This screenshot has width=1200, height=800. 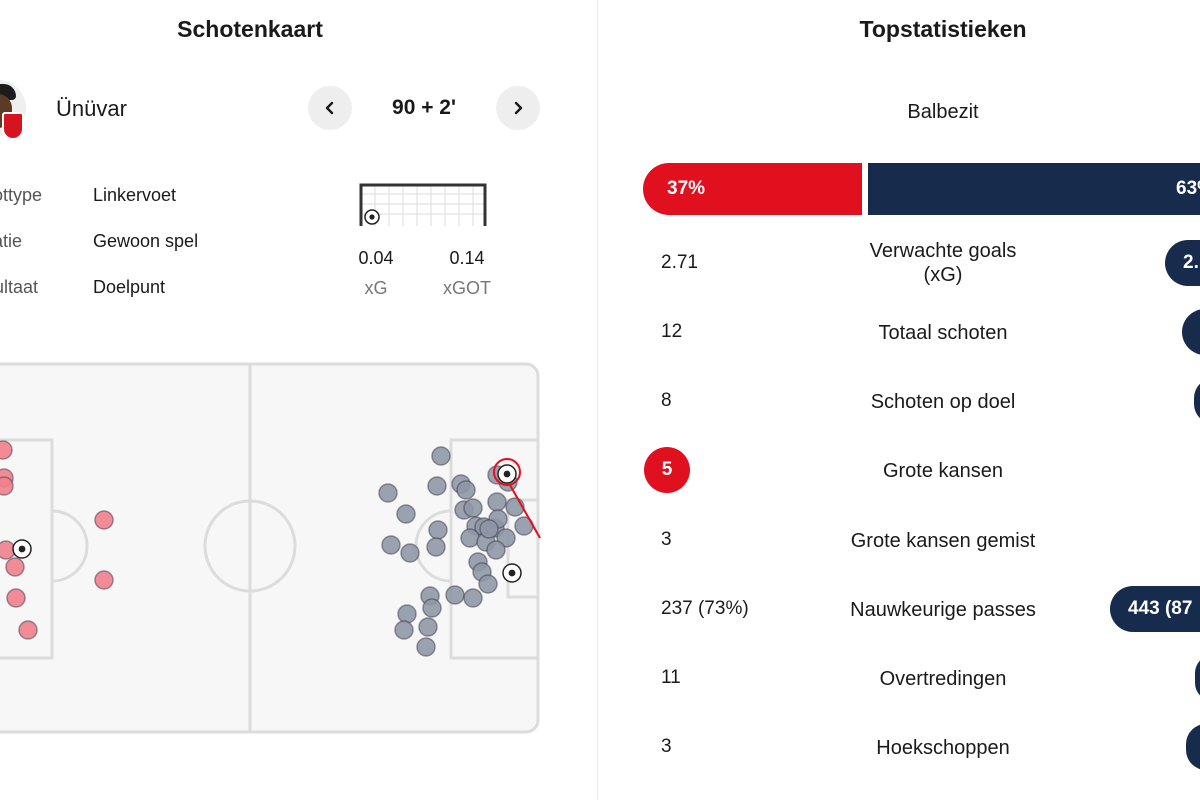 What do you see at coordinates (943, 471) in the screenshot?
I see `big-chances-label: Grote kansen` at bounding box center [943, 471].